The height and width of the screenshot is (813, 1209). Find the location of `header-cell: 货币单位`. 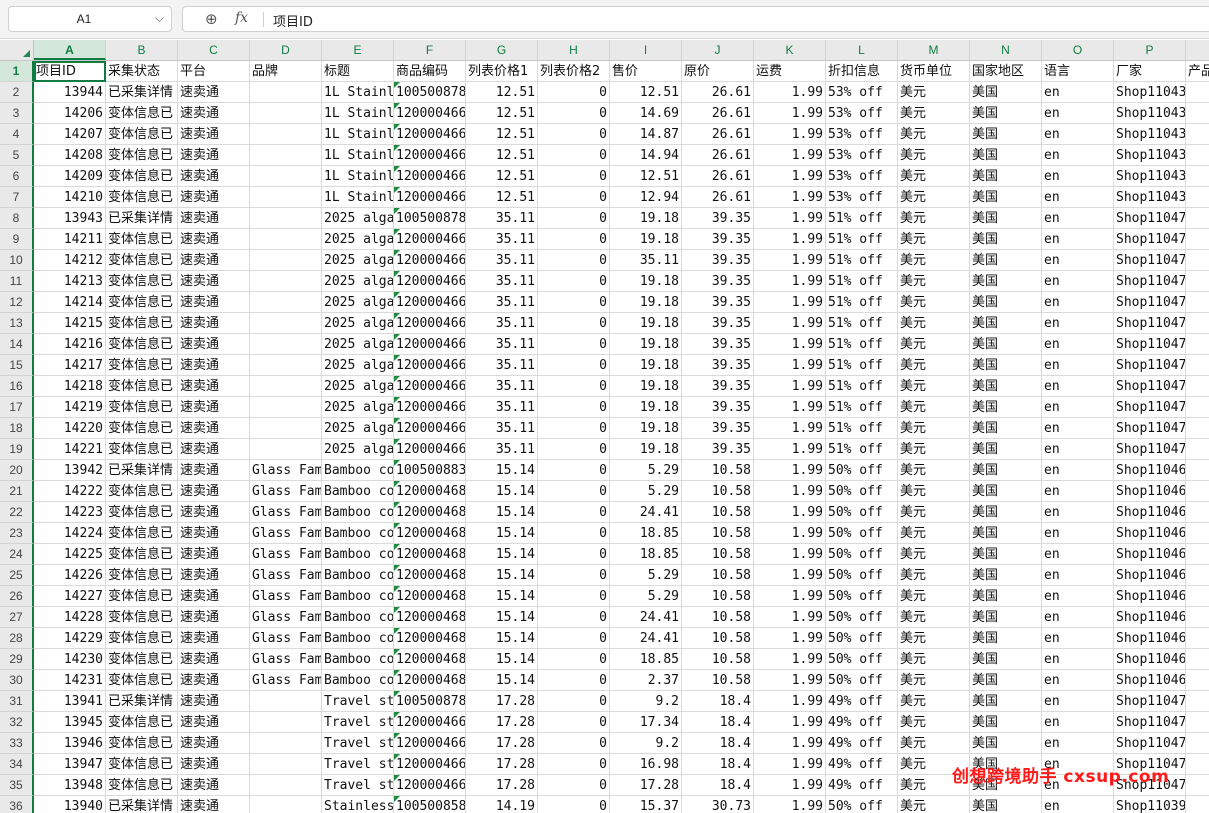

header-cell: 货币单位 is located at coordinates (934, 71).